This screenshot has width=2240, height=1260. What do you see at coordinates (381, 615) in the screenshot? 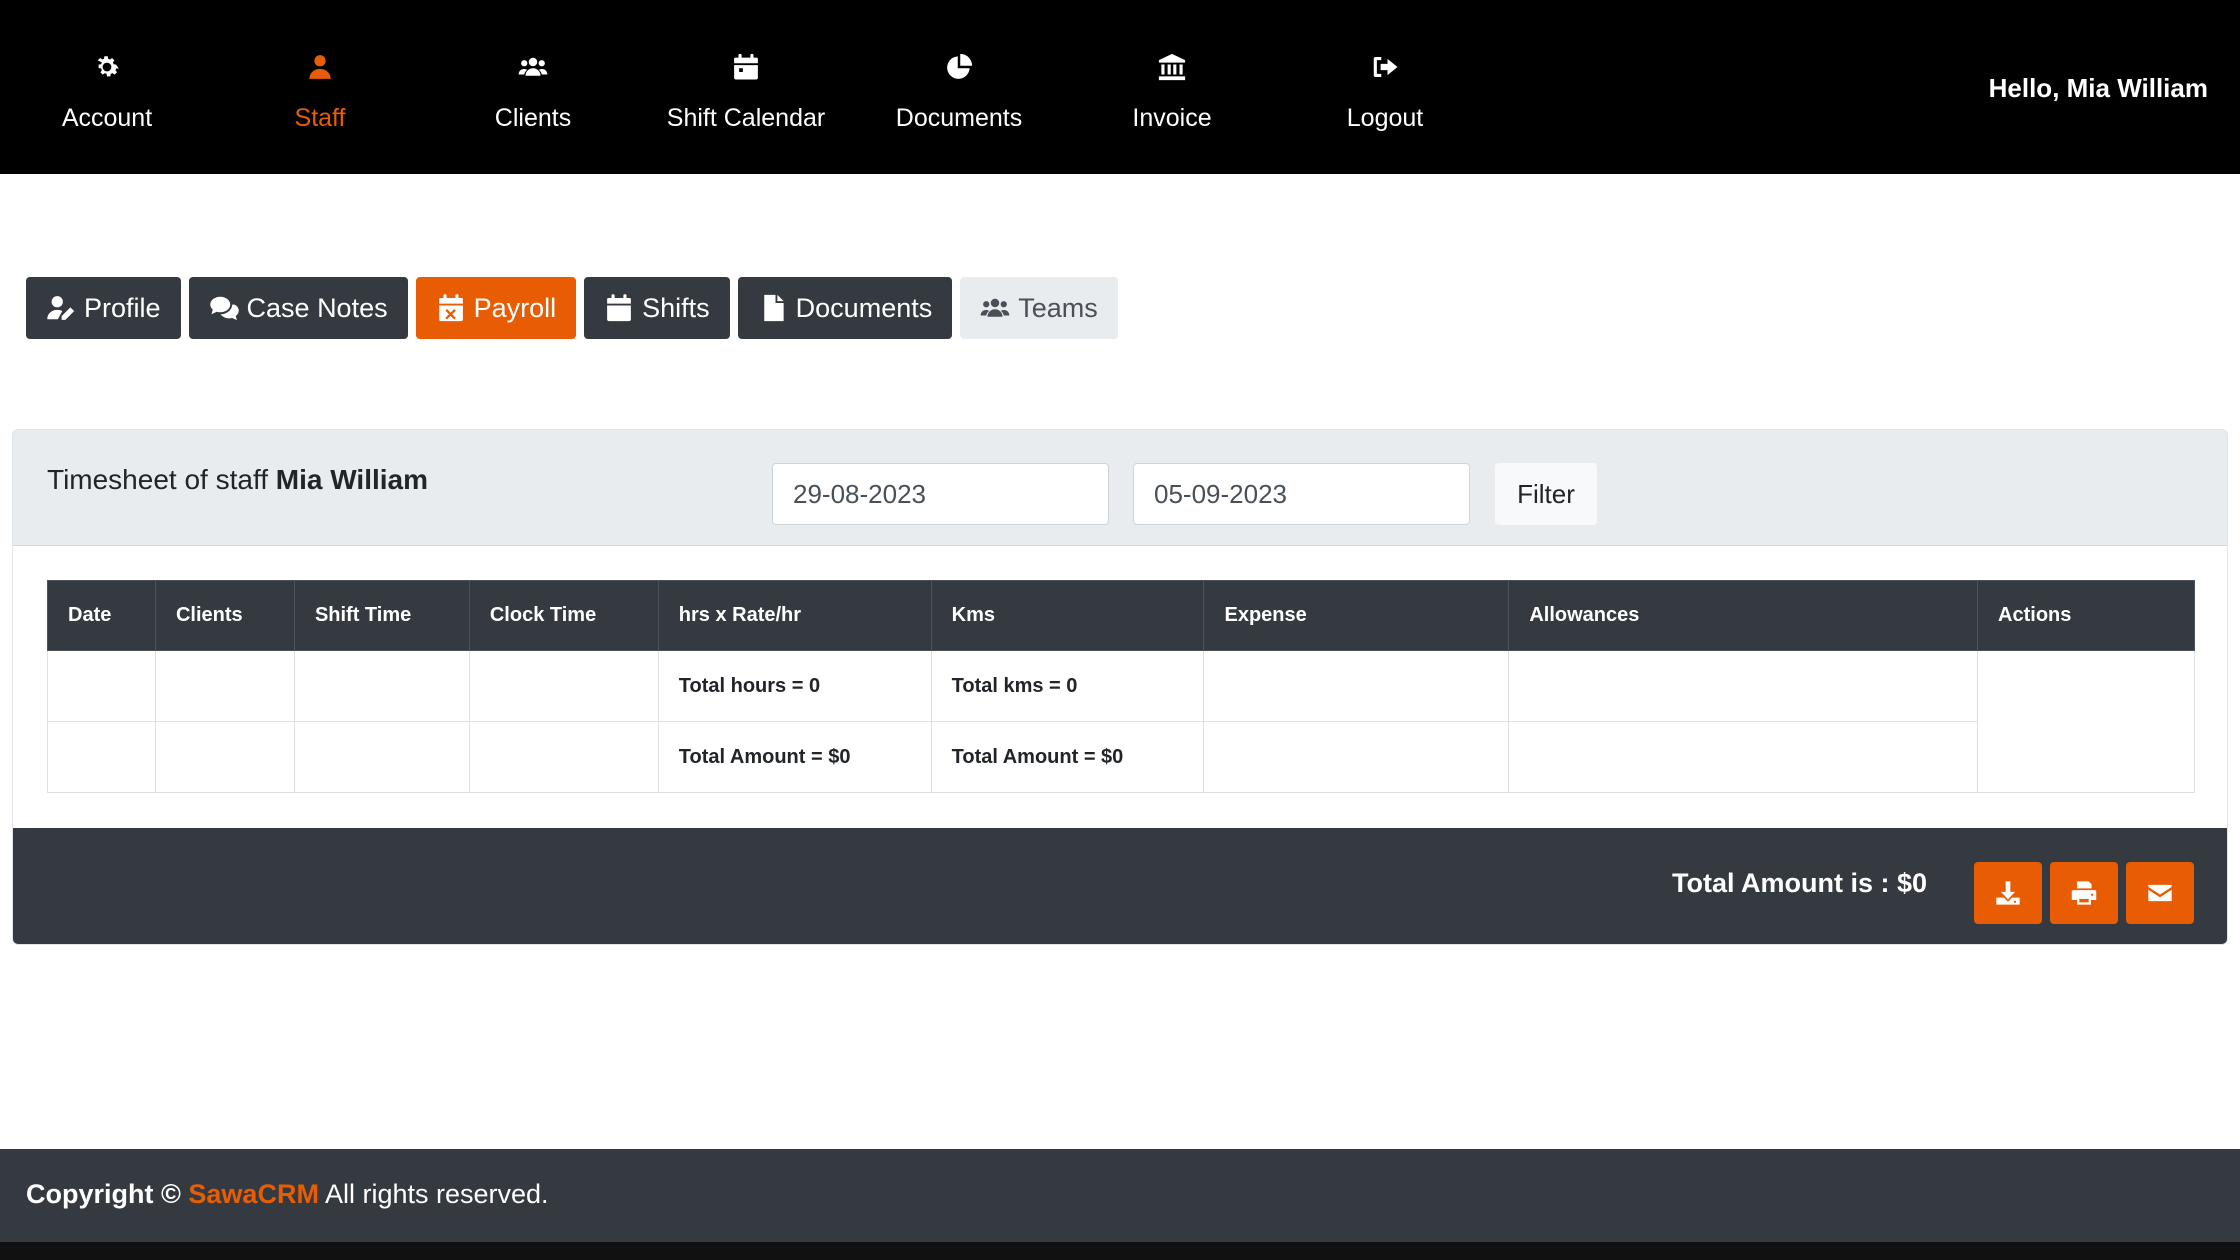
I see `col-shift-time: Shift Time` at bounding box center [381, 615].